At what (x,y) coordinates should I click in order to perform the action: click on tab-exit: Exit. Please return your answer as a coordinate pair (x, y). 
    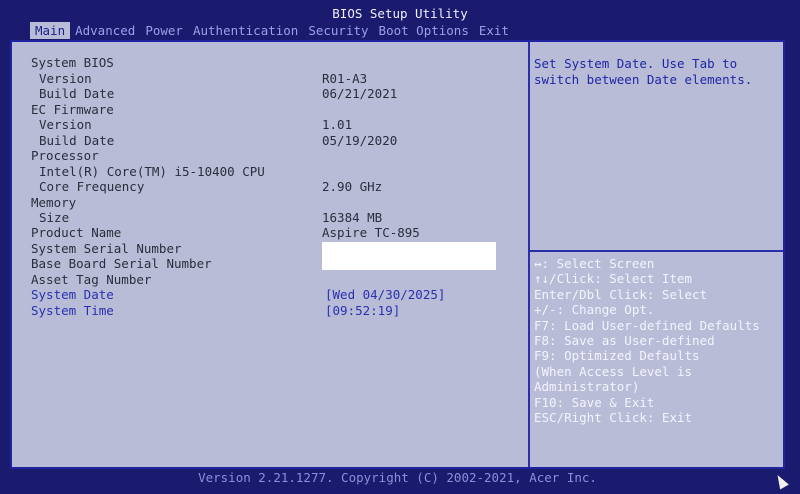
    Looking at the image, I should click on (494, 30).